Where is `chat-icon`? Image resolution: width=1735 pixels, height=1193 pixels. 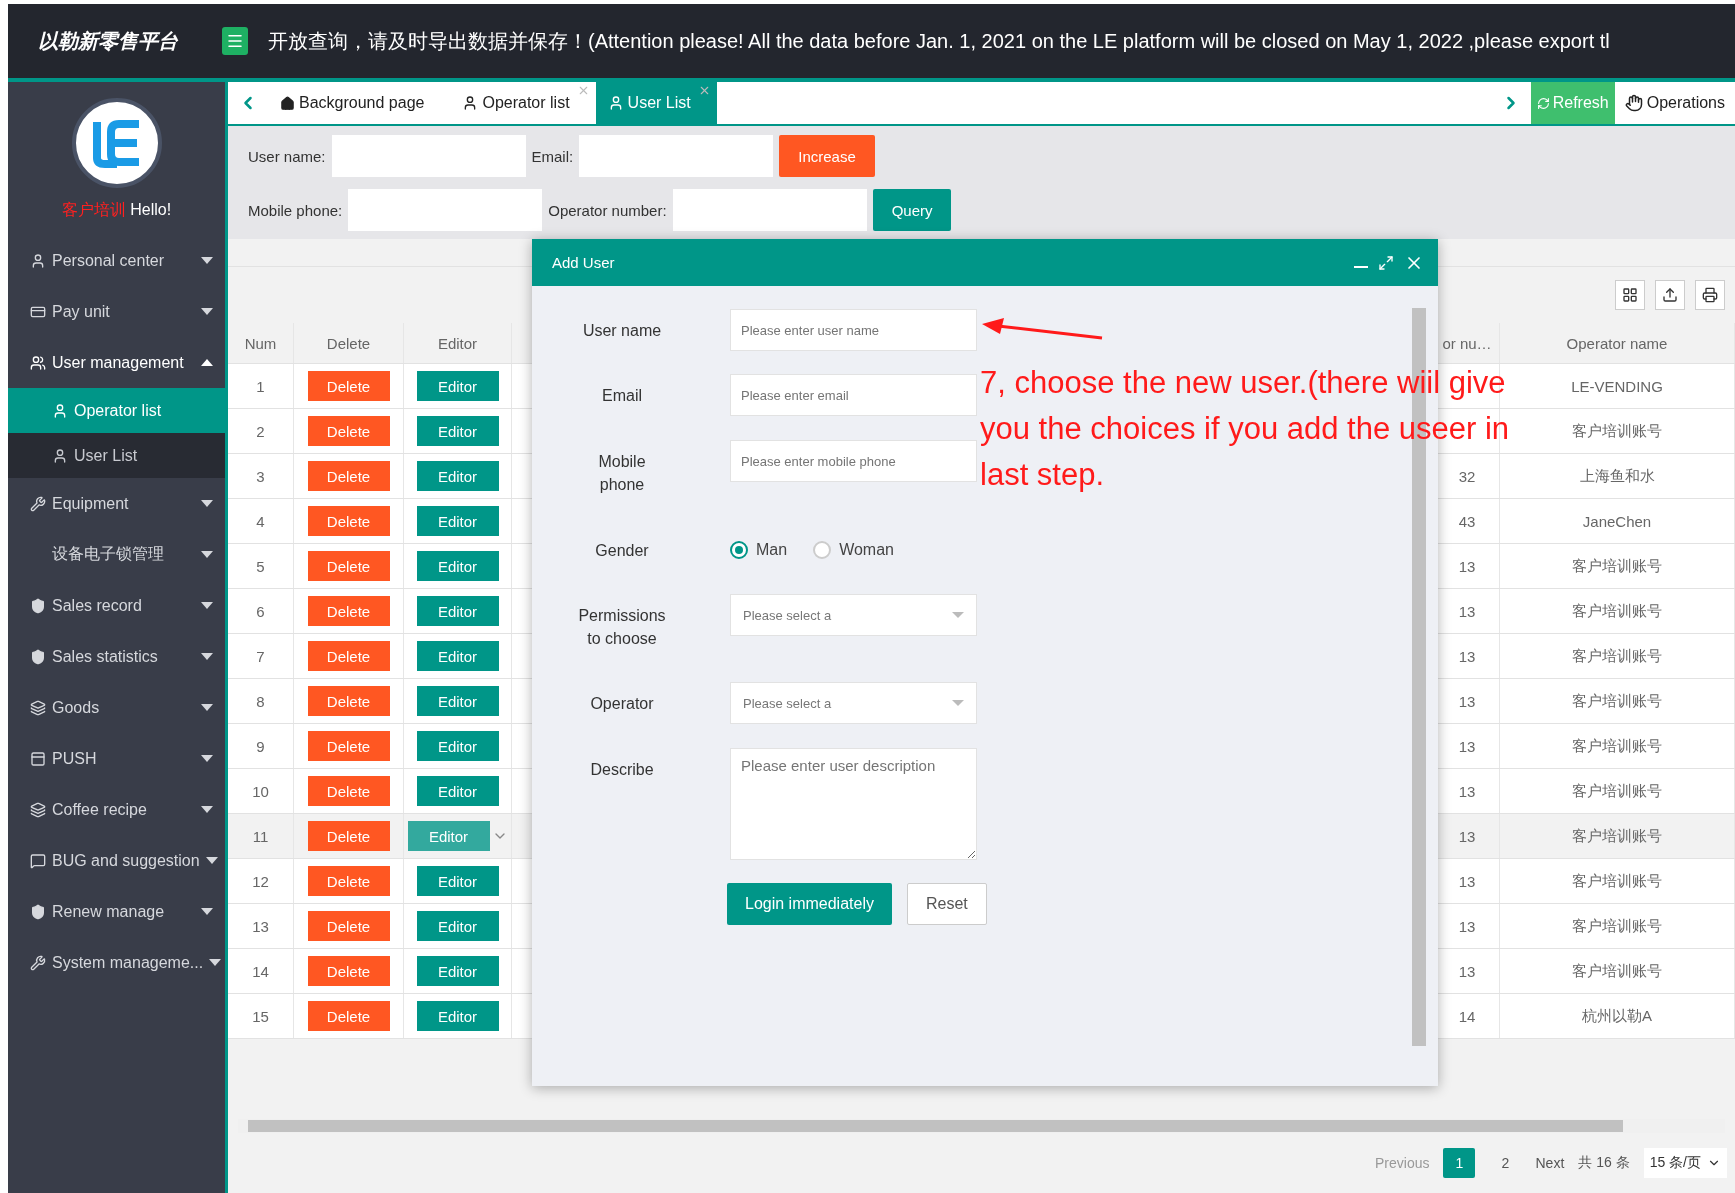
chat-icon is located at coordinates (38, 860).